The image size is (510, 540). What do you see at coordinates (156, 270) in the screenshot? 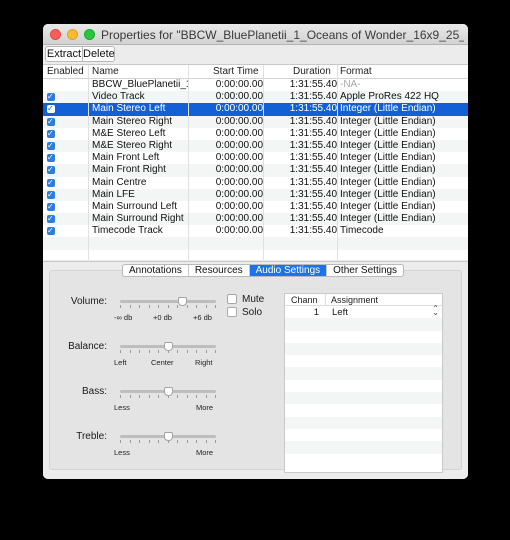
I see `tab-annotations: Annotations` at bounding box center [156, 270].